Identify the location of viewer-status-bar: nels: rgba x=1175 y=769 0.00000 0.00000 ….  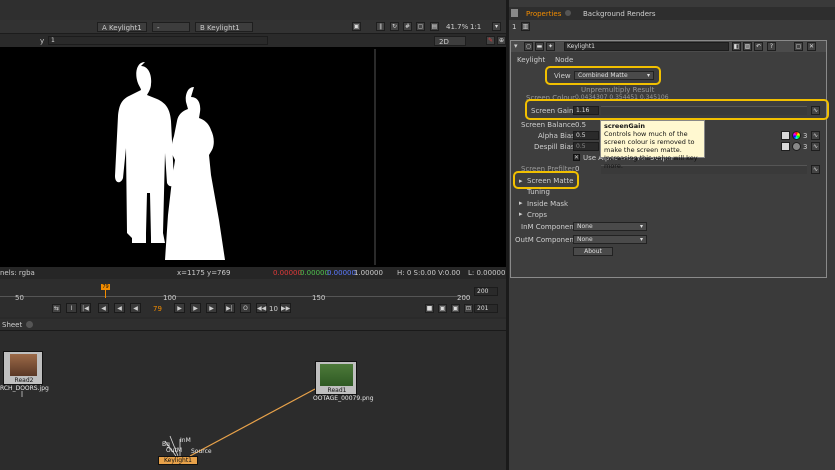
(253, 273).